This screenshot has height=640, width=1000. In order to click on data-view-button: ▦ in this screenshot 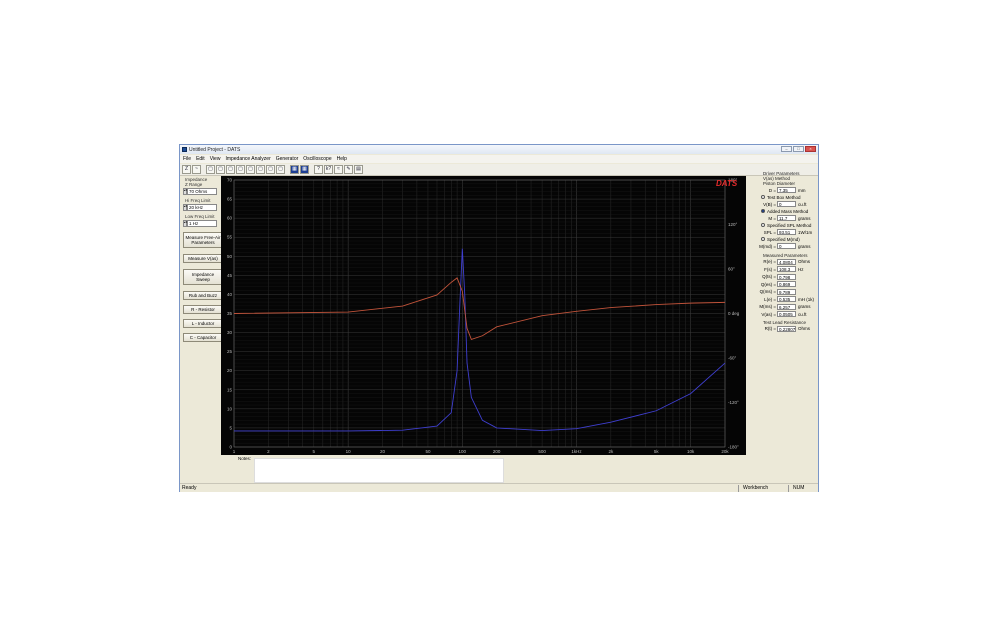, I will do `click(304, 169)`.